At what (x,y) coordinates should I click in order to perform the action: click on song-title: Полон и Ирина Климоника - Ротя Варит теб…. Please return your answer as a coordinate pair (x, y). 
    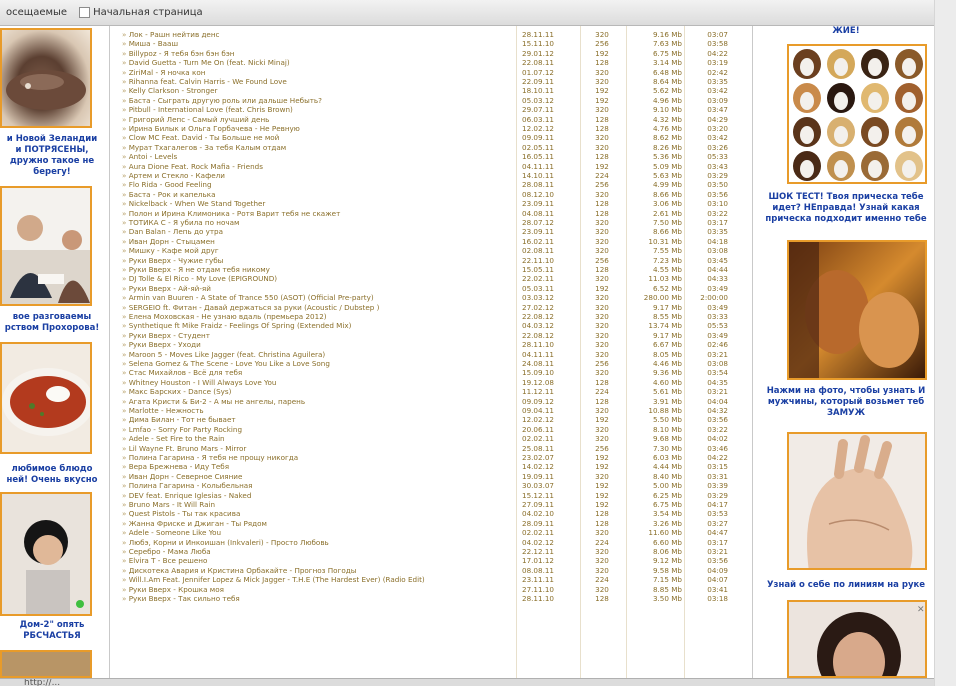
    Looking at the image, I should click on (317, 213).